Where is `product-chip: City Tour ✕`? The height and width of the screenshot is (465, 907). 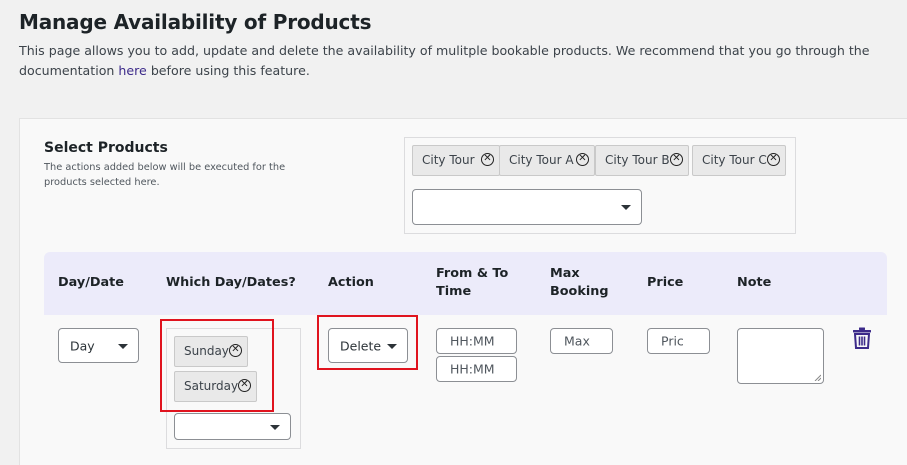 product-chip: City Tour ✕ is located at coordinates (456, 160).